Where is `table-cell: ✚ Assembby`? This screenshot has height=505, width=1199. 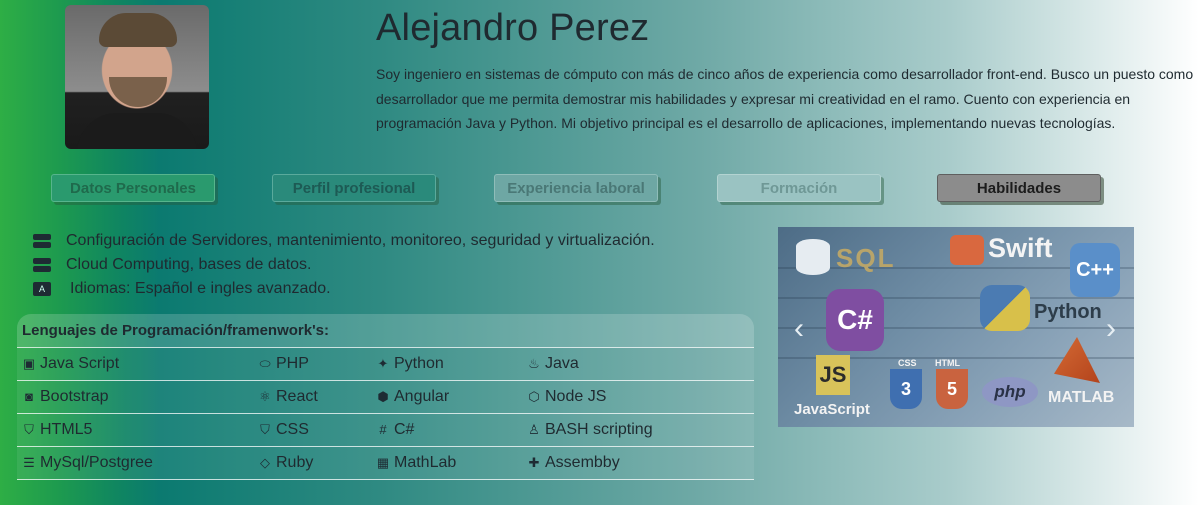 table-cell: ✚ Assembby is located at coordinates (573, 463).